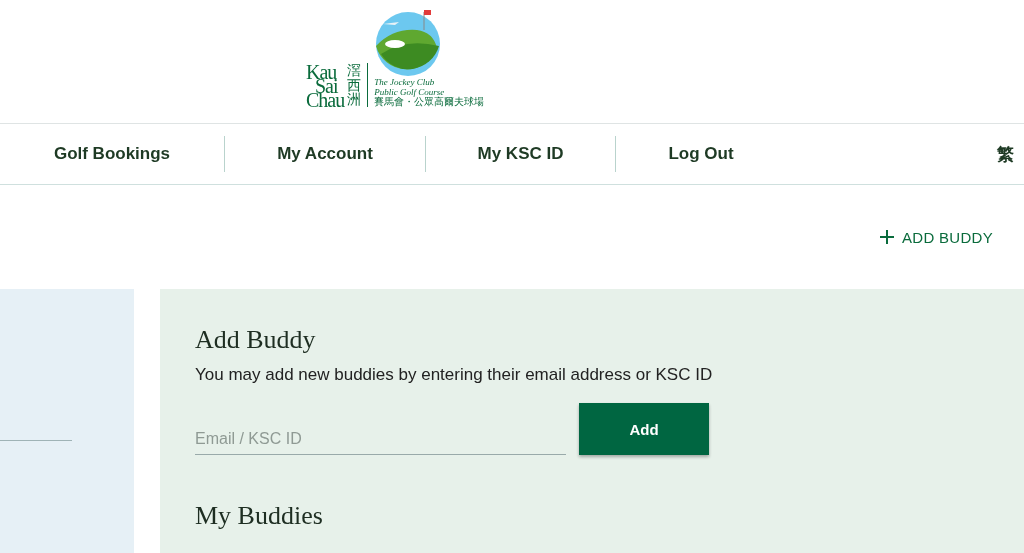  What do you see at coordinates (112, 154) in the screenshot?
I see `nav-link: Golf Bookings` at bounding box center [112, 154].